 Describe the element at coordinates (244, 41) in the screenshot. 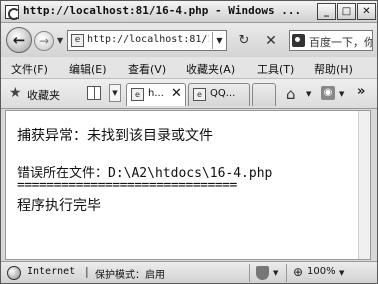

I see `refresh-icon: ↻` at that location.